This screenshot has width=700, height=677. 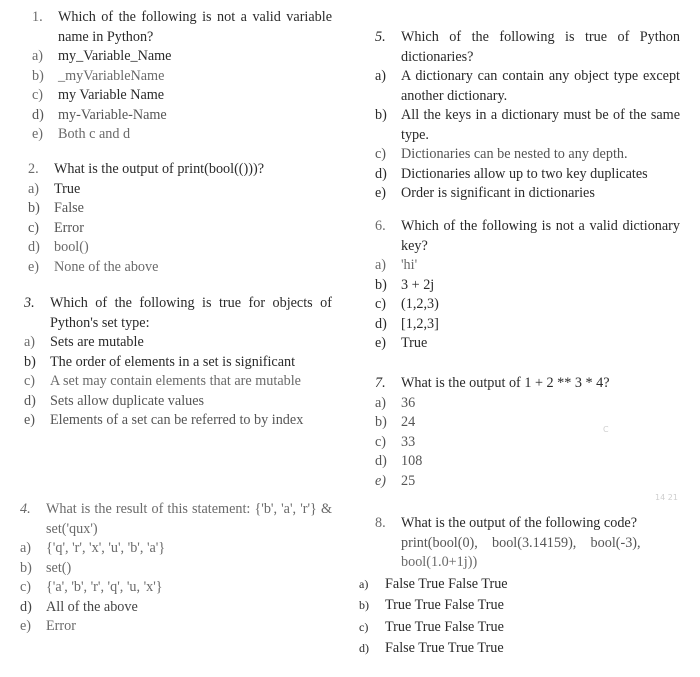 What do you see at coordinates (527, 443) in the screenshot?
I see `option: c) 33` at bounding box center [527, 443].